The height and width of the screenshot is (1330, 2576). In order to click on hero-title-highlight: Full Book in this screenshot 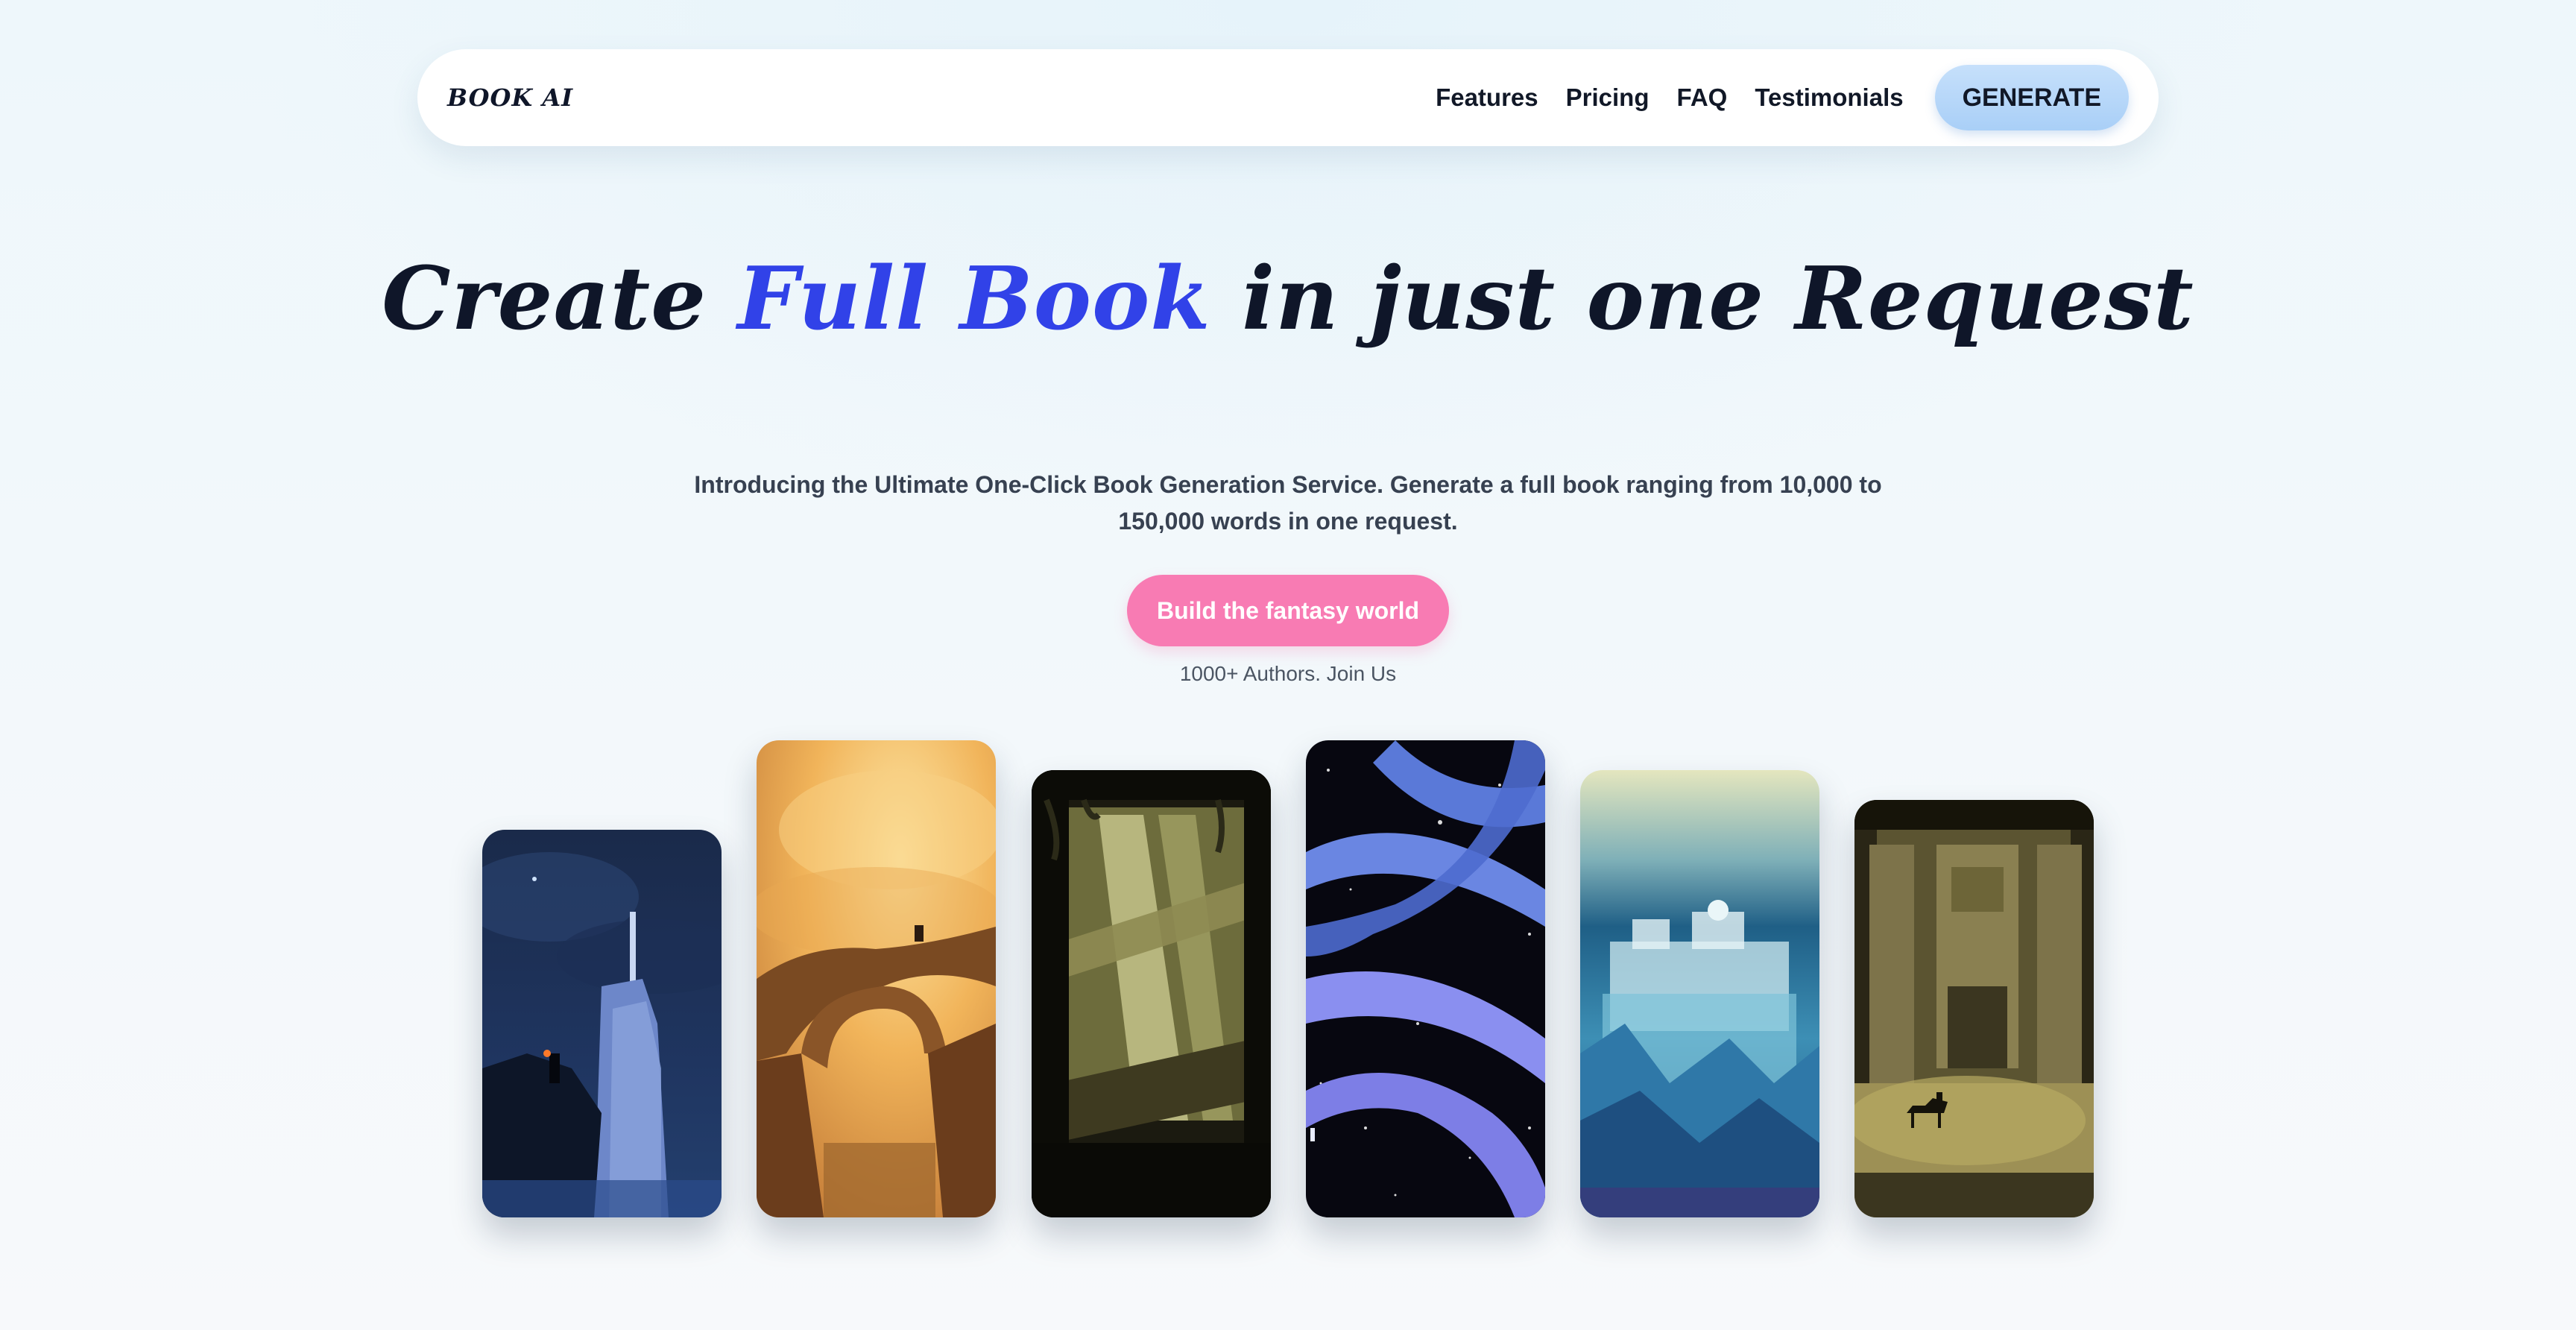, I will do `click(974, 299)`.